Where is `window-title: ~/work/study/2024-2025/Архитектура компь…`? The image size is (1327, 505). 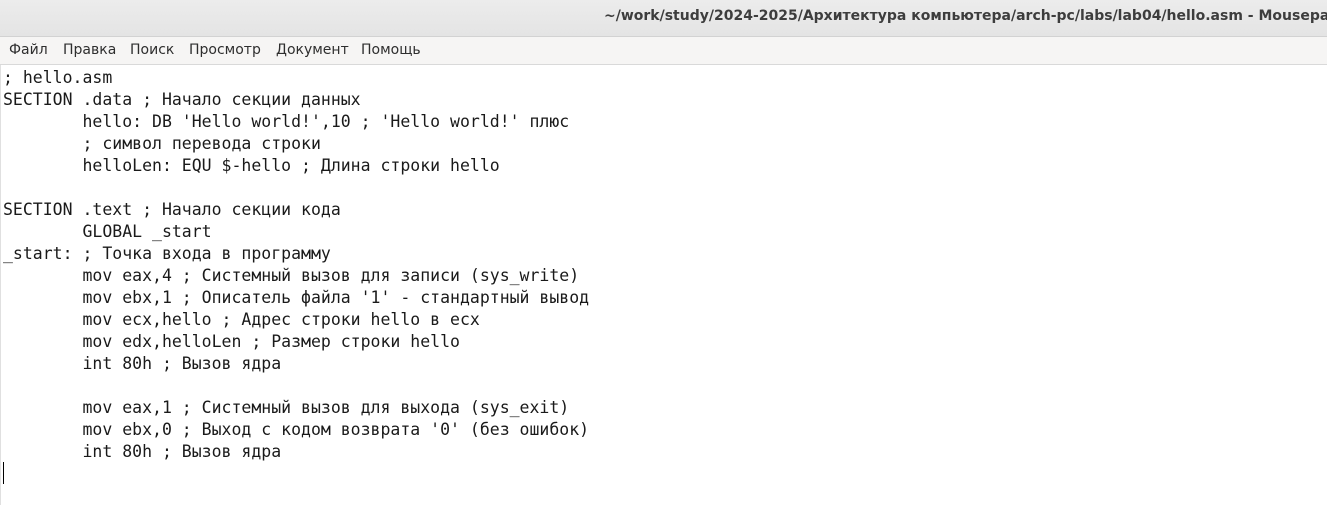
window-title: ~/work/study/2024-2025/Архитектура компь… is located at coordinates (965, 16).